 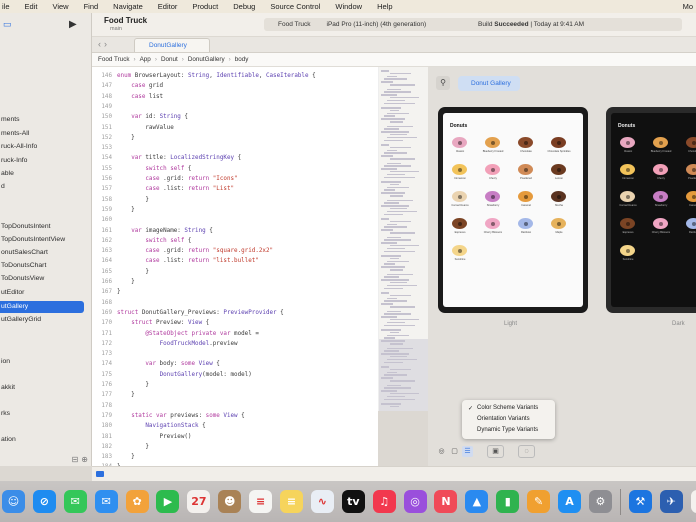 I want to click on pages-icon: ✎, so click(x=539, y=501).